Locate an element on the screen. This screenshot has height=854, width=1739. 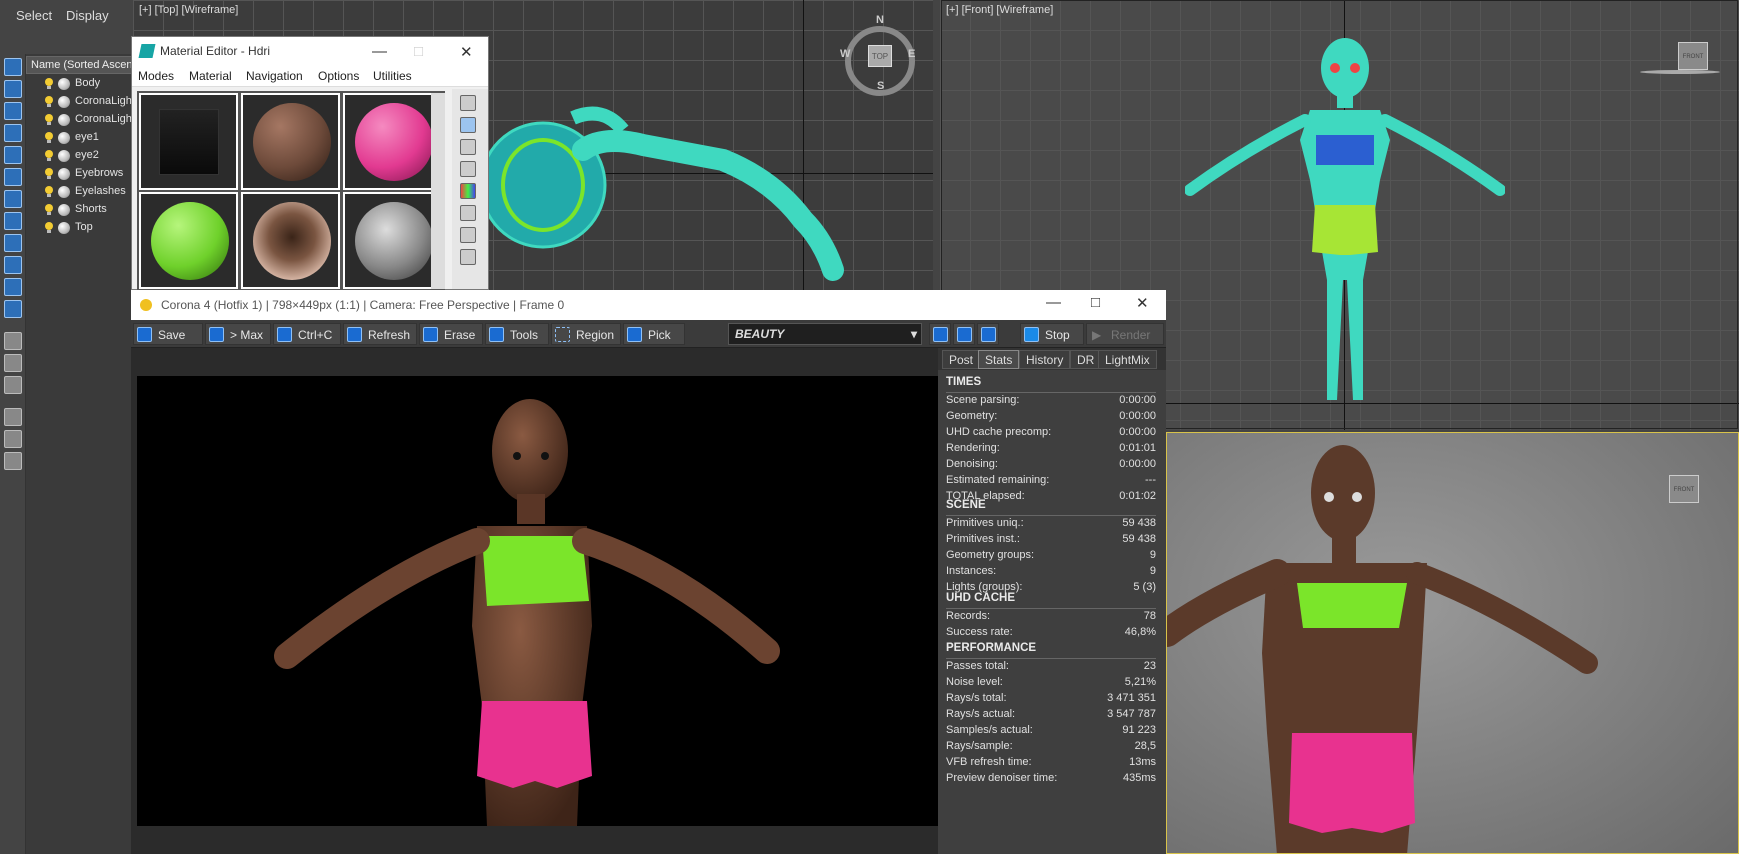
explorer-item: CoronaLight002 is located at coordinates (88, 120).